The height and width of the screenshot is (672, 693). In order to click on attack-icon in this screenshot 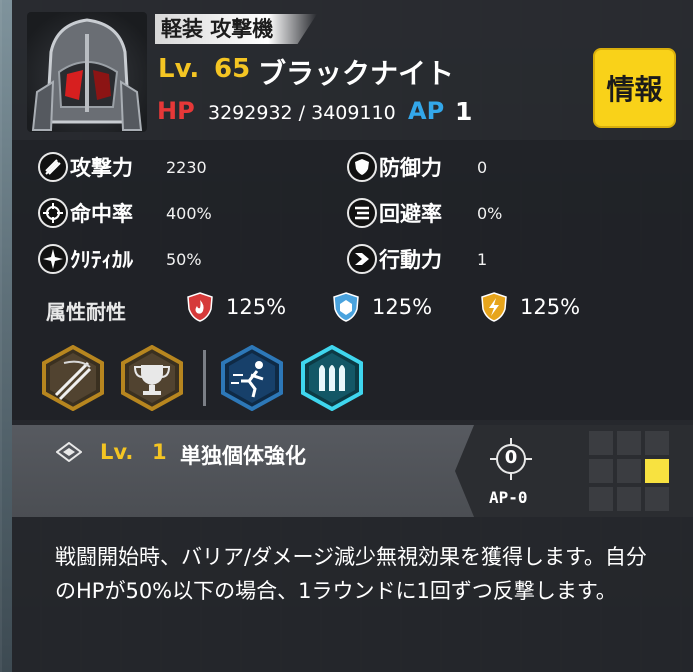, I will do `click(53, 167)`.